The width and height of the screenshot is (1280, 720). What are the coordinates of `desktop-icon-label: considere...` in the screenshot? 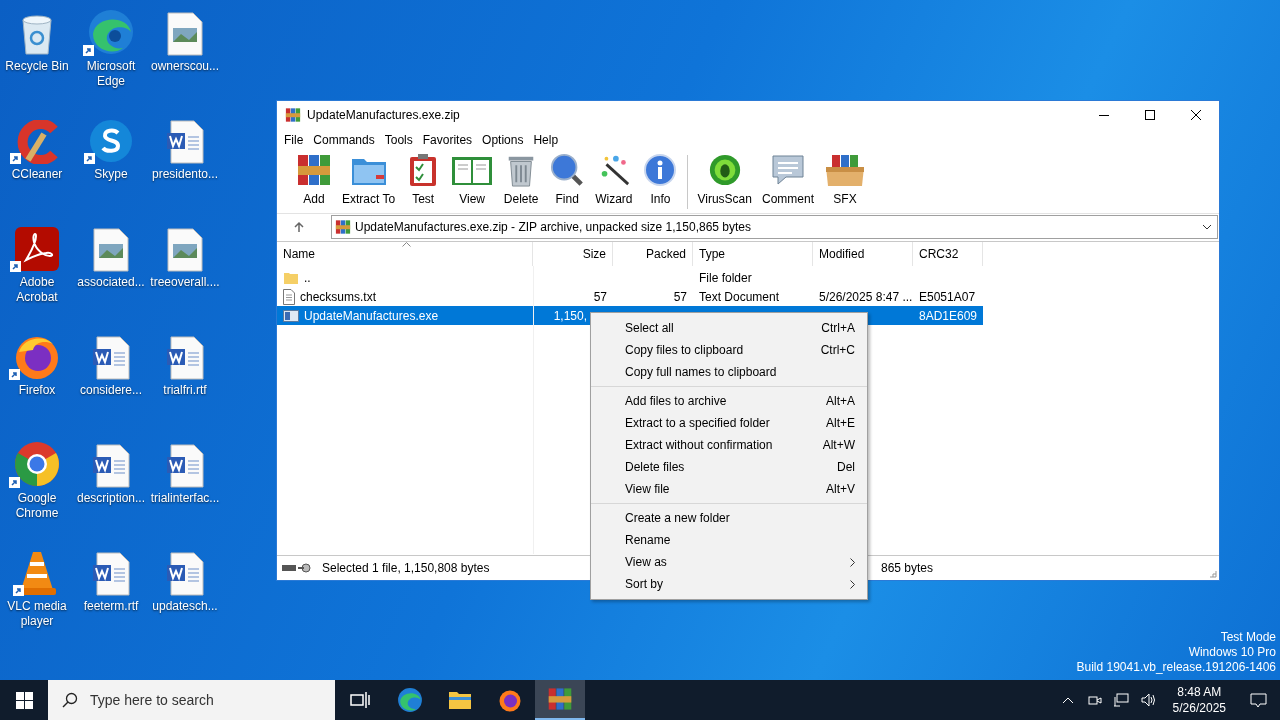 It's located at (111, 390).